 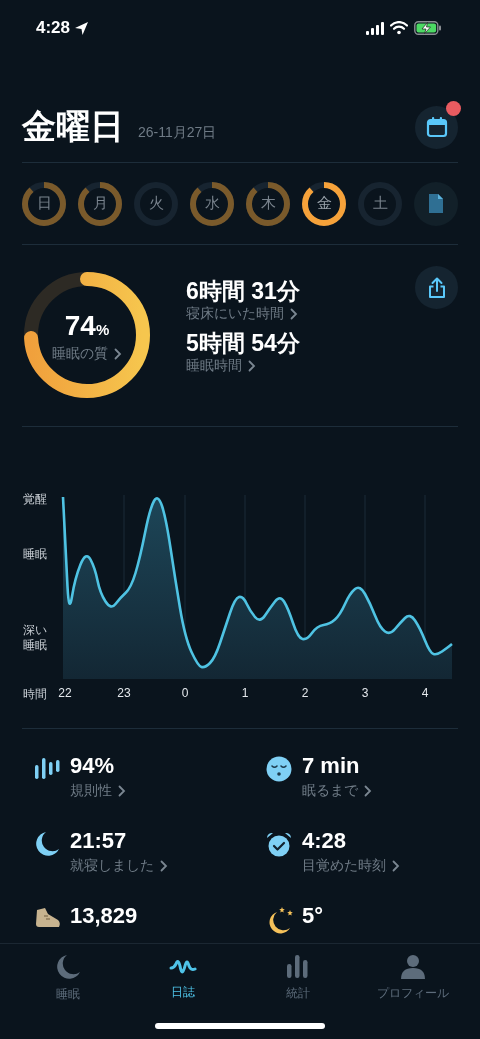 I want to click on duration-value: 5時間 54分, so click(x=243, y=343).